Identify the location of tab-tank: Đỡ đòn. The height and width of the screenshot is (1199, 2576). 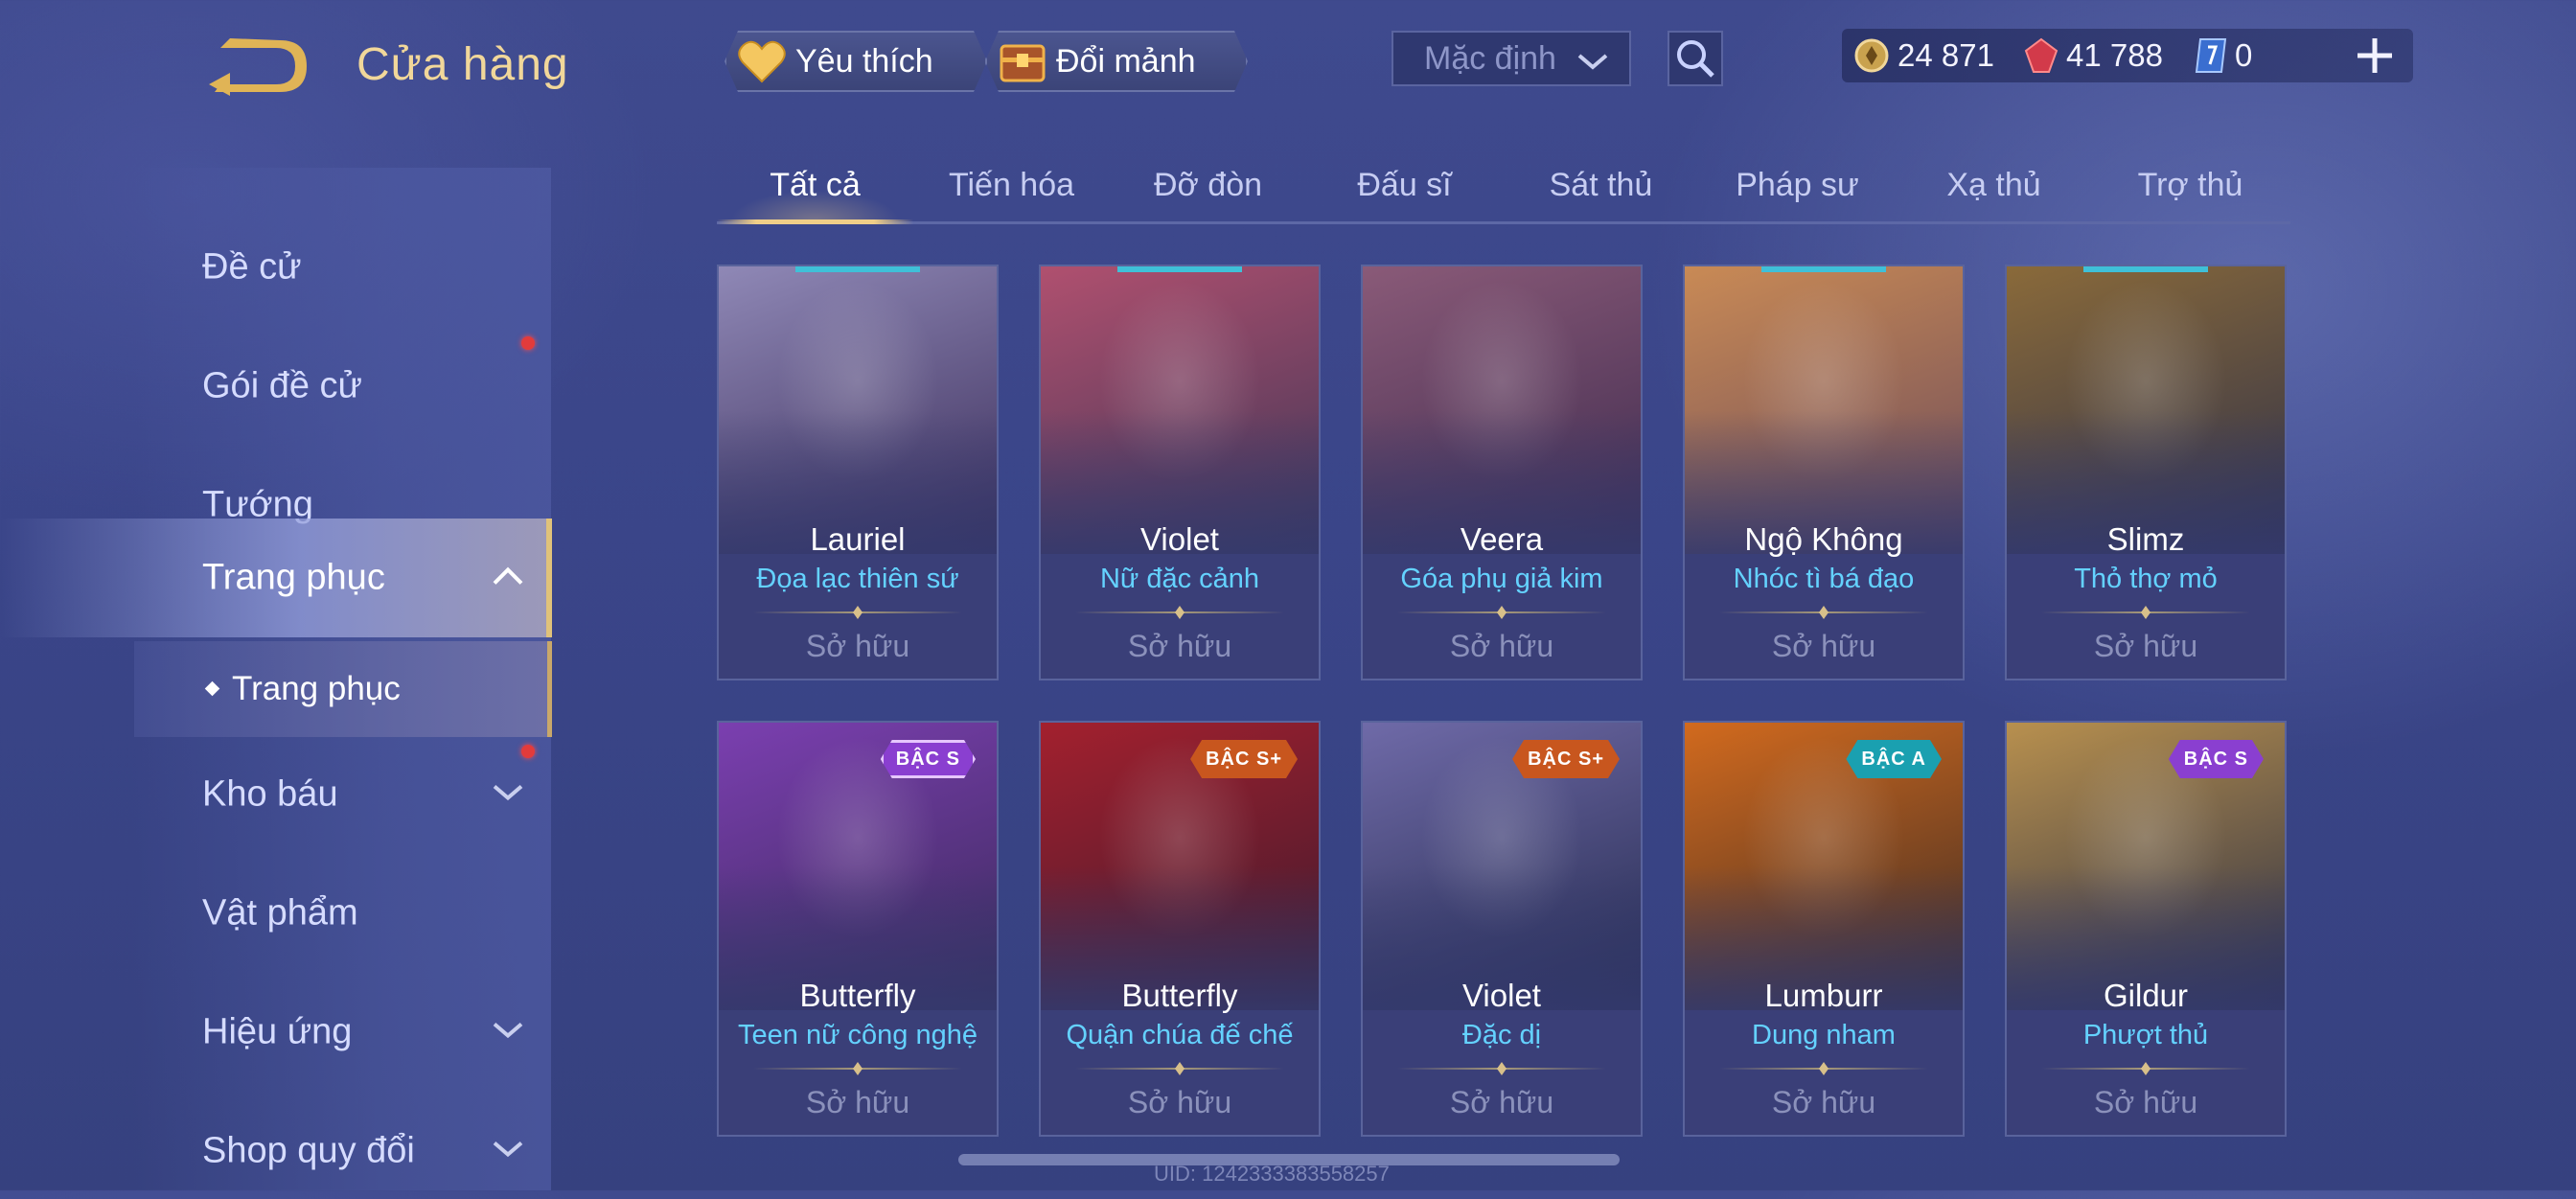
(1208, 189).